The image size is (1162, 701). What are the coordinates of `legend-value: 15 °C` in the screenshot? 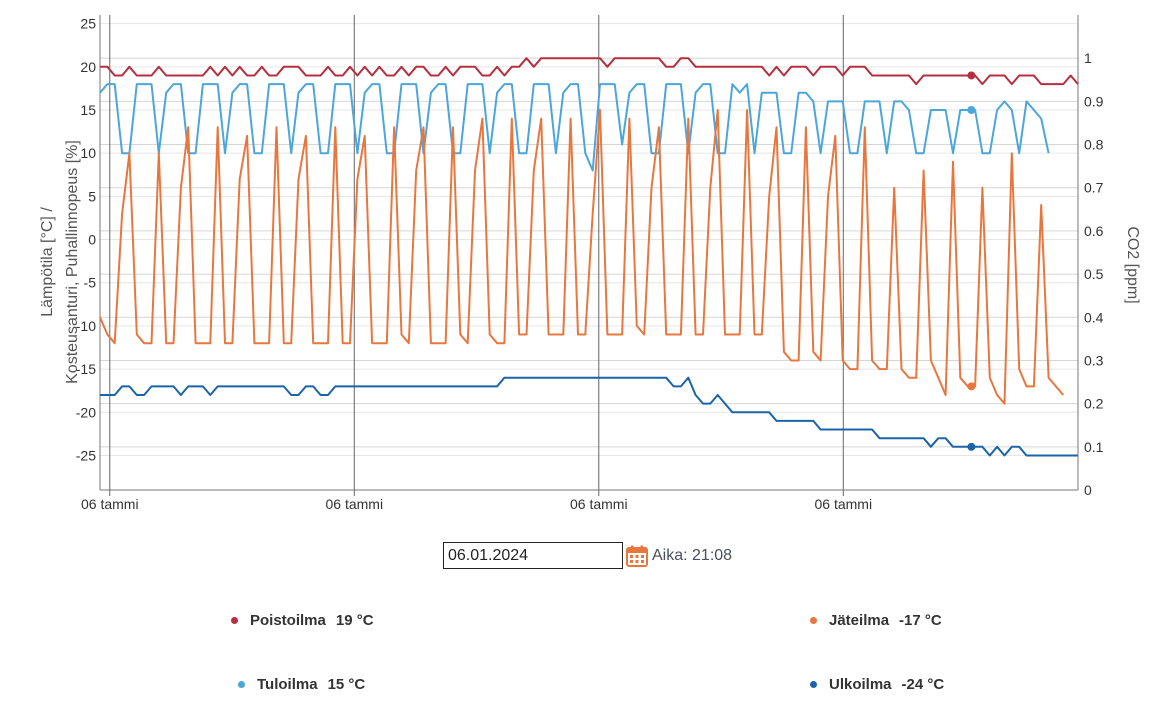 It's located at (346, 684).